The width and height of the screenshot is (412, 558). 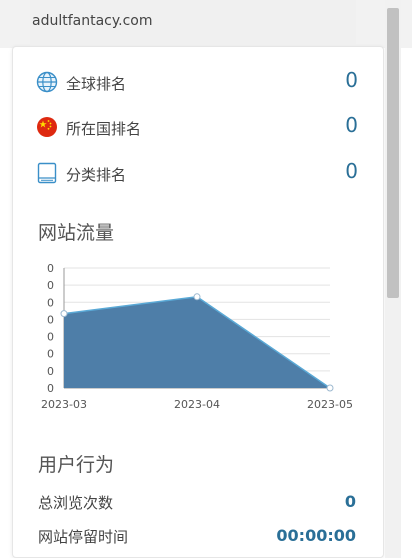 I want to click on site-domain: adultfantacy.com, so click(x=92, y=21).